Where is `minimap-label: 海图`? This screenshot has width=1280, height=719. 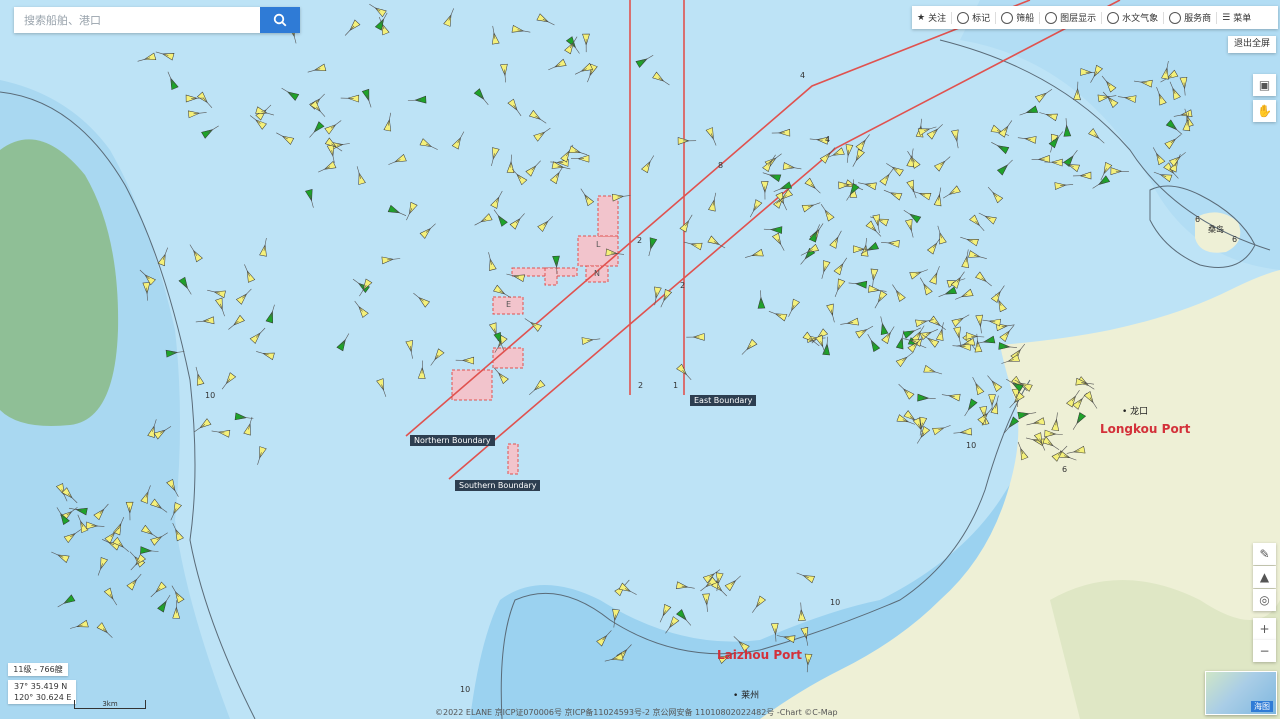 minimap-label: 海图 is located at coordinates (1262, 706).